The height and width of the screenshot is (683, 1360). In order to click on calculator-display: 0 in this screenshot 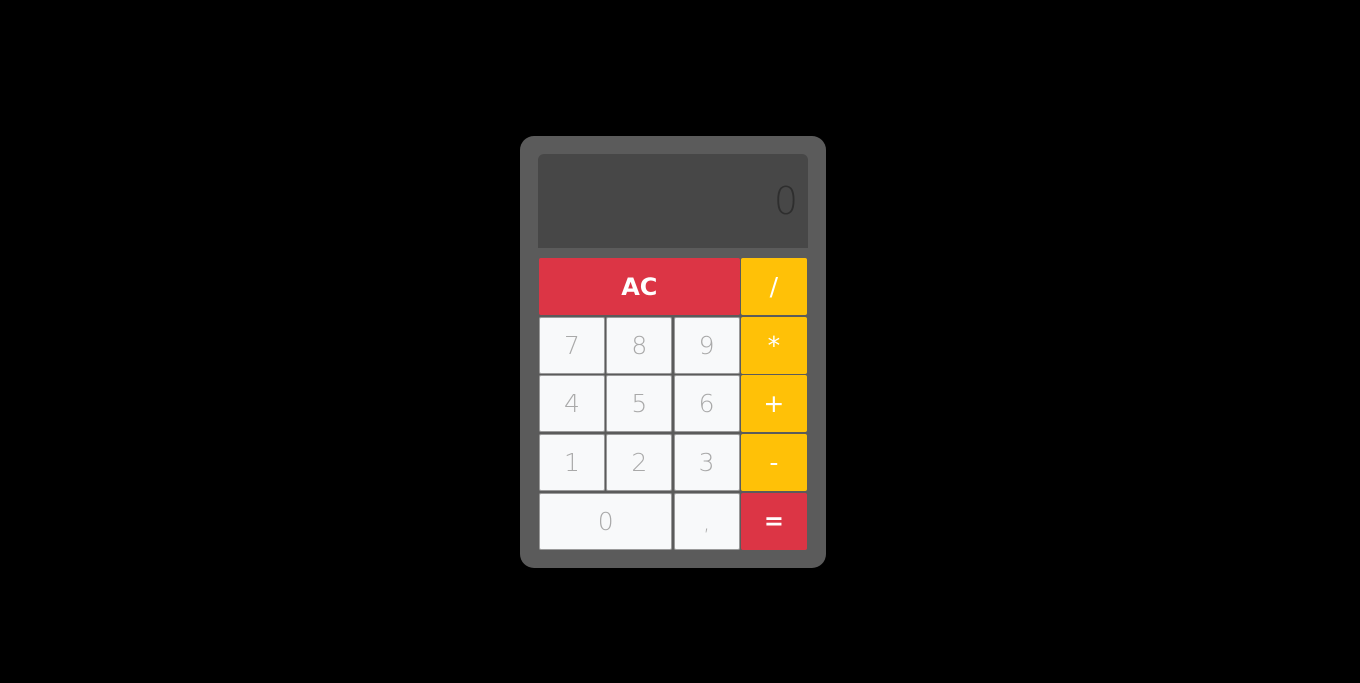, I will do `click(673, 201)`.